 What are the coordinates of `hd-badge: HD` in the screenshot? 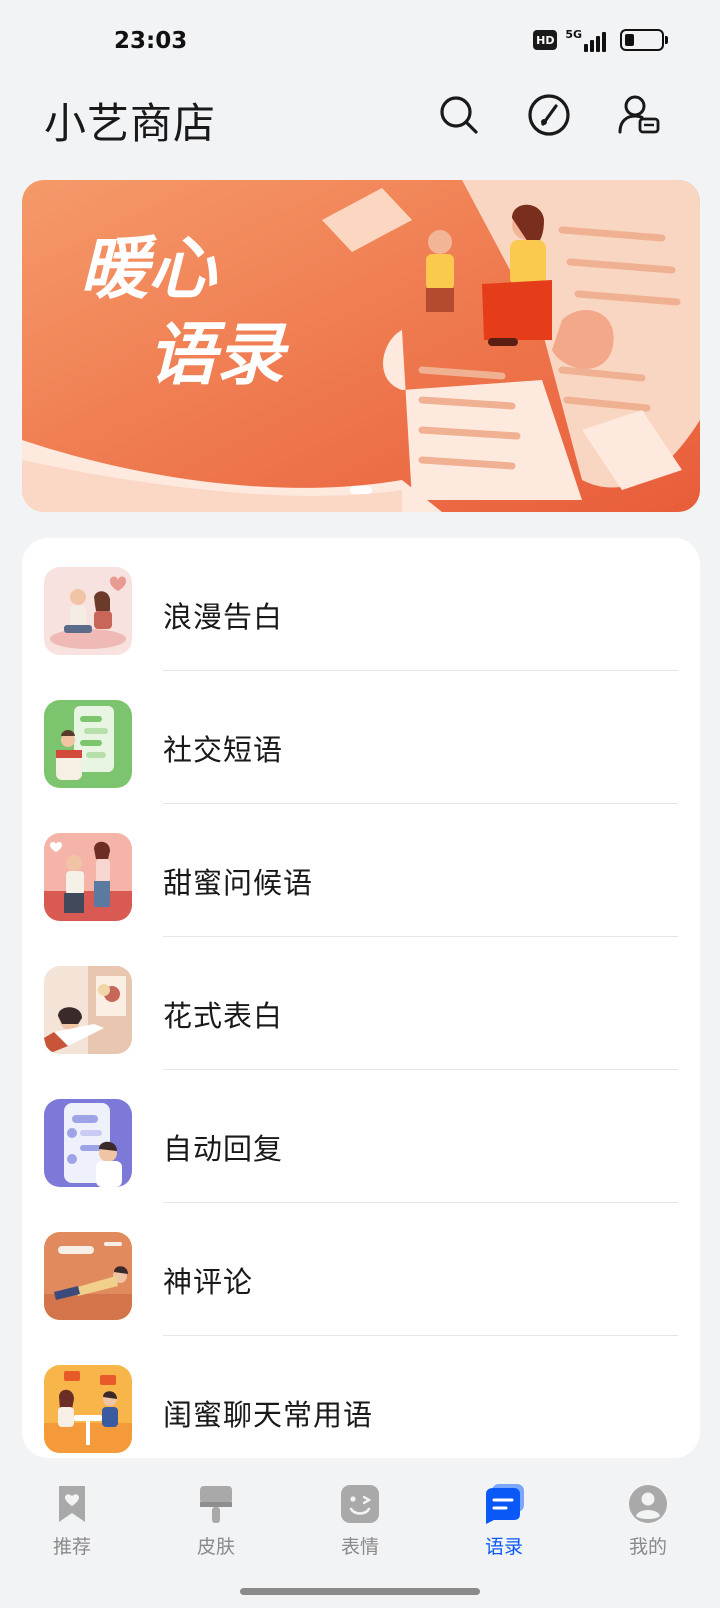 It's located at (545, 40).